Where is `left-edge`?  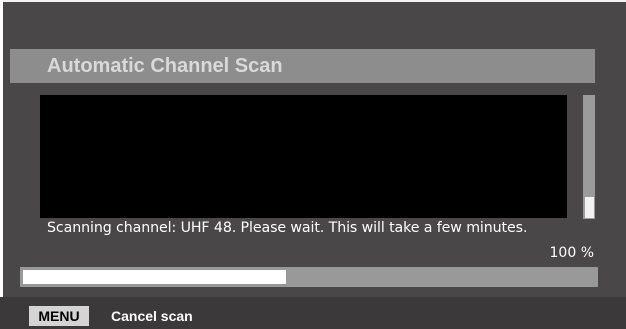
left-edge is located at coordinates (1, 164).